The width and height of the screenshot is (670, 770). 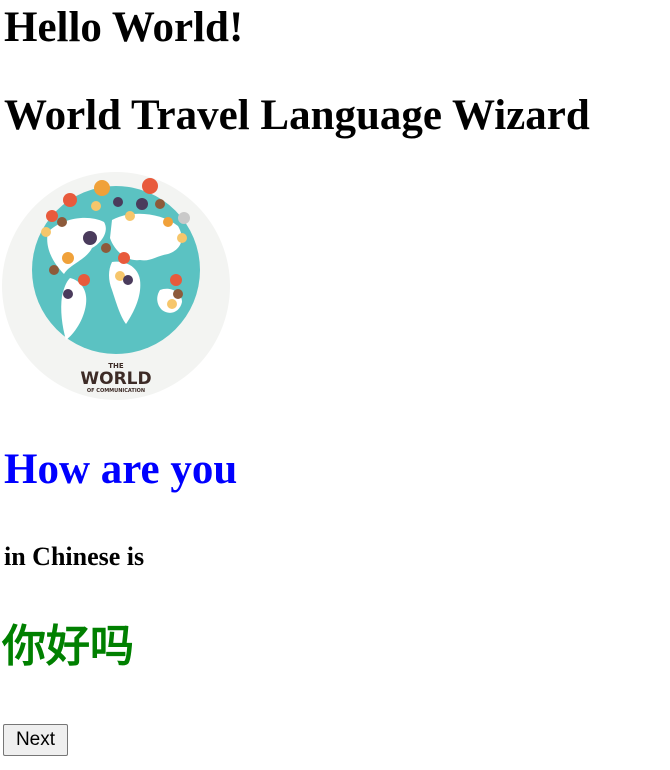 I want to click on logo-line2: WORLD, so click(x=115, y=379).